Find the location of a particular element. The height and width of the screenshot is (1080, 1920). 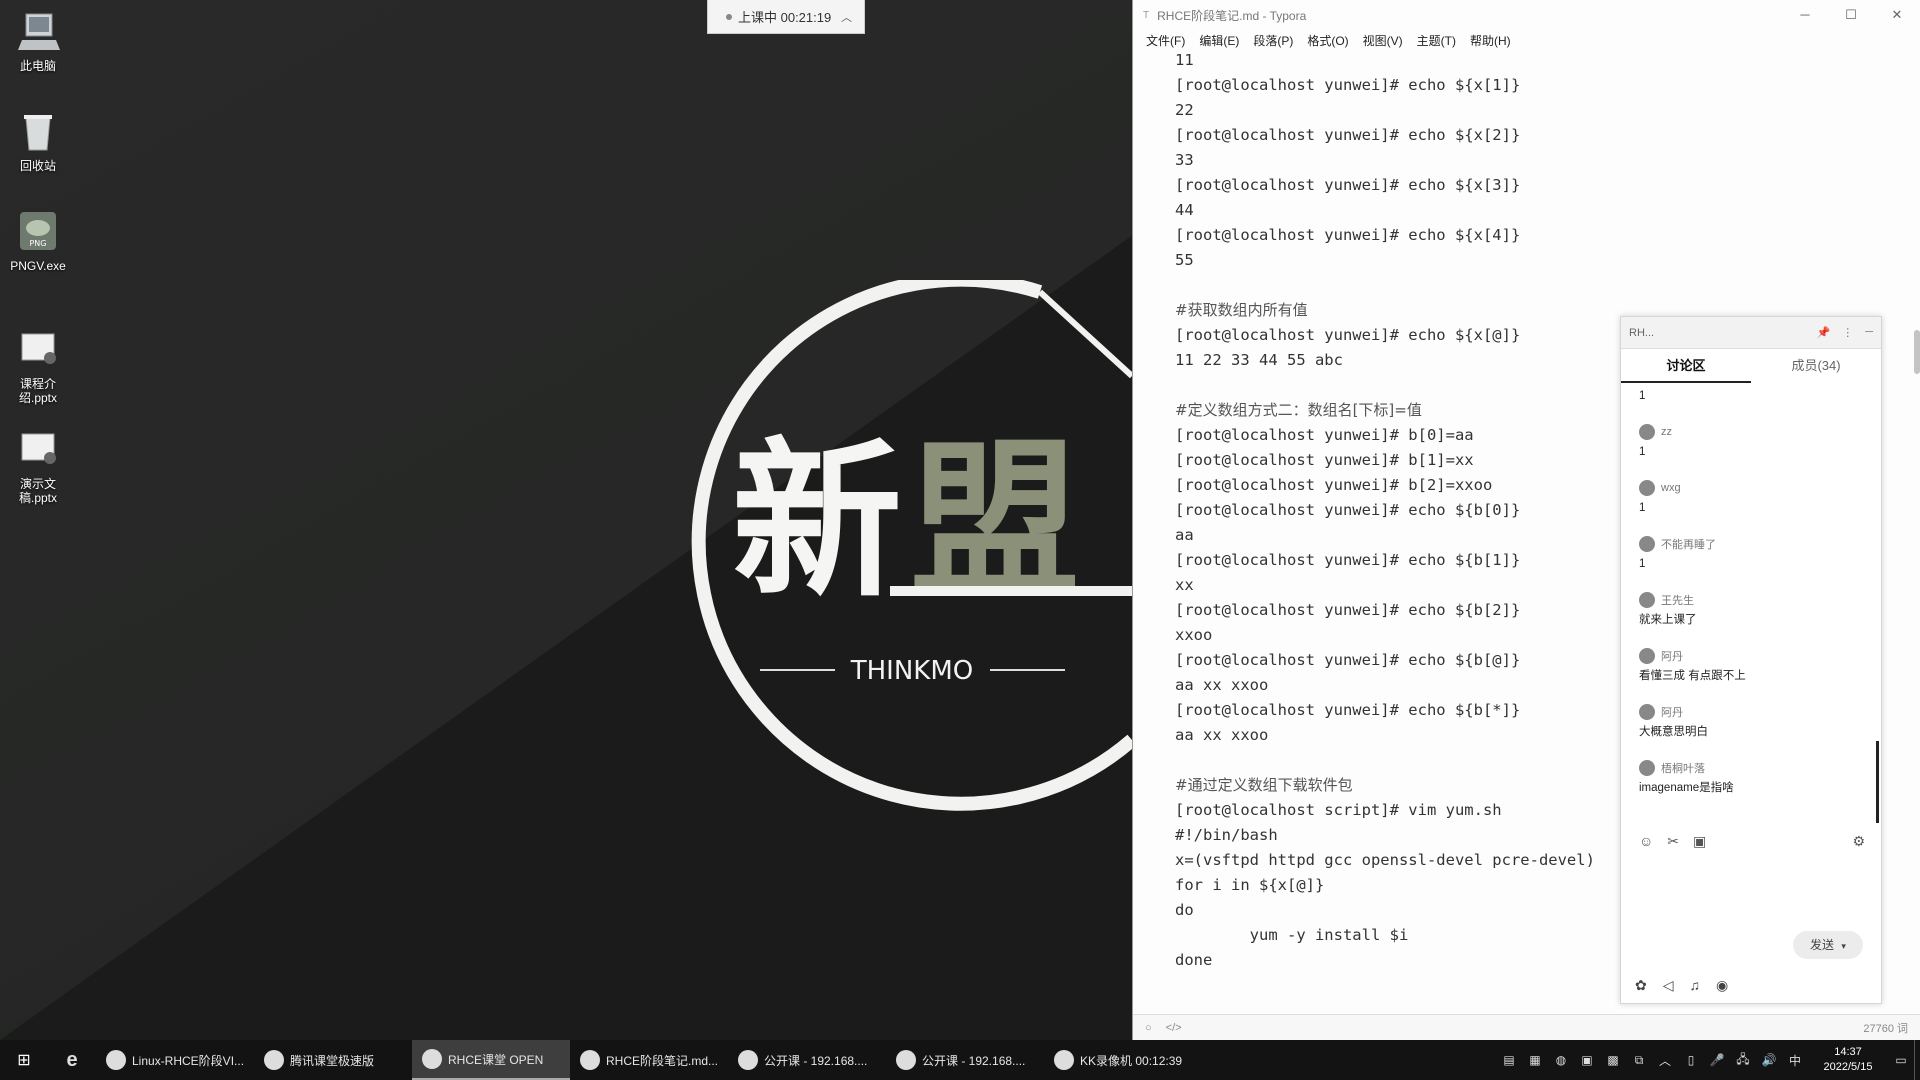

message-text: imagename是指啥 is located at coordinates (1686, 788).